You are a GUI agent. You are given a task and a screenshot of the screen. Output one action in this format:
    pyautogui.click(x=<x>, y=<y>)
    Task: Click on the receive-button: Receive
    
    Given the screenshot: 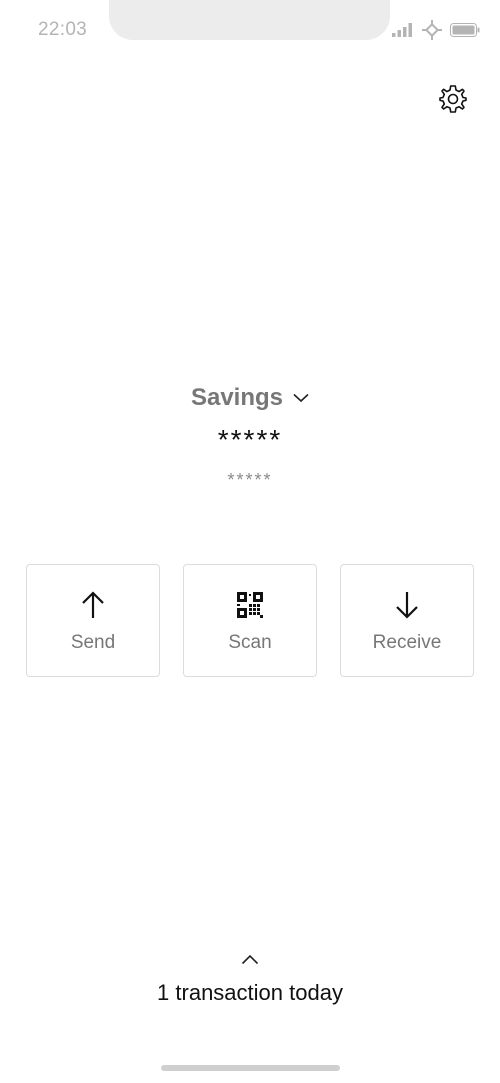 What is the action you would take?
    pyautogui.click(x=407, y=620)
    